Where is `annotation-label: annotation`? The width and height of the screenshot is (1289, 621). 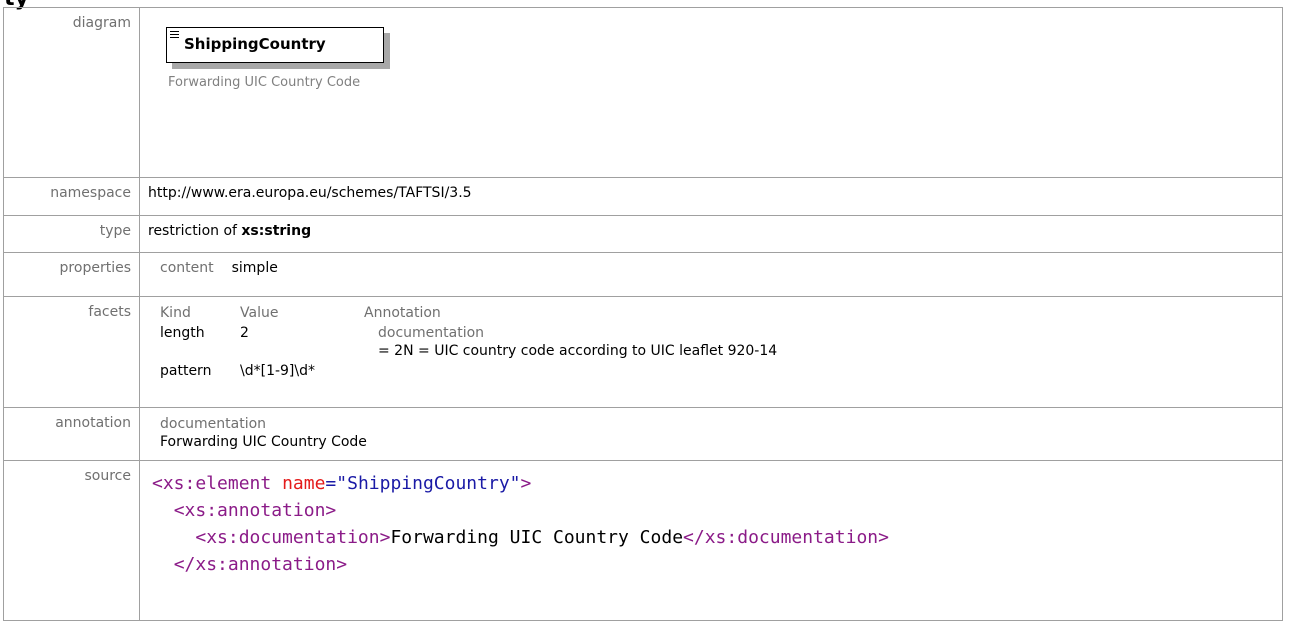
annotation-label: annotation is located at coordinates (71, 434).